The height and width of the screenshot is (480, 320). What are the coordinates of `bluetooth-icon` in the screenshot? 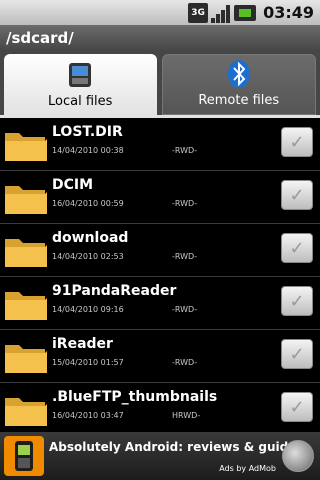 It's located at (239, 74).